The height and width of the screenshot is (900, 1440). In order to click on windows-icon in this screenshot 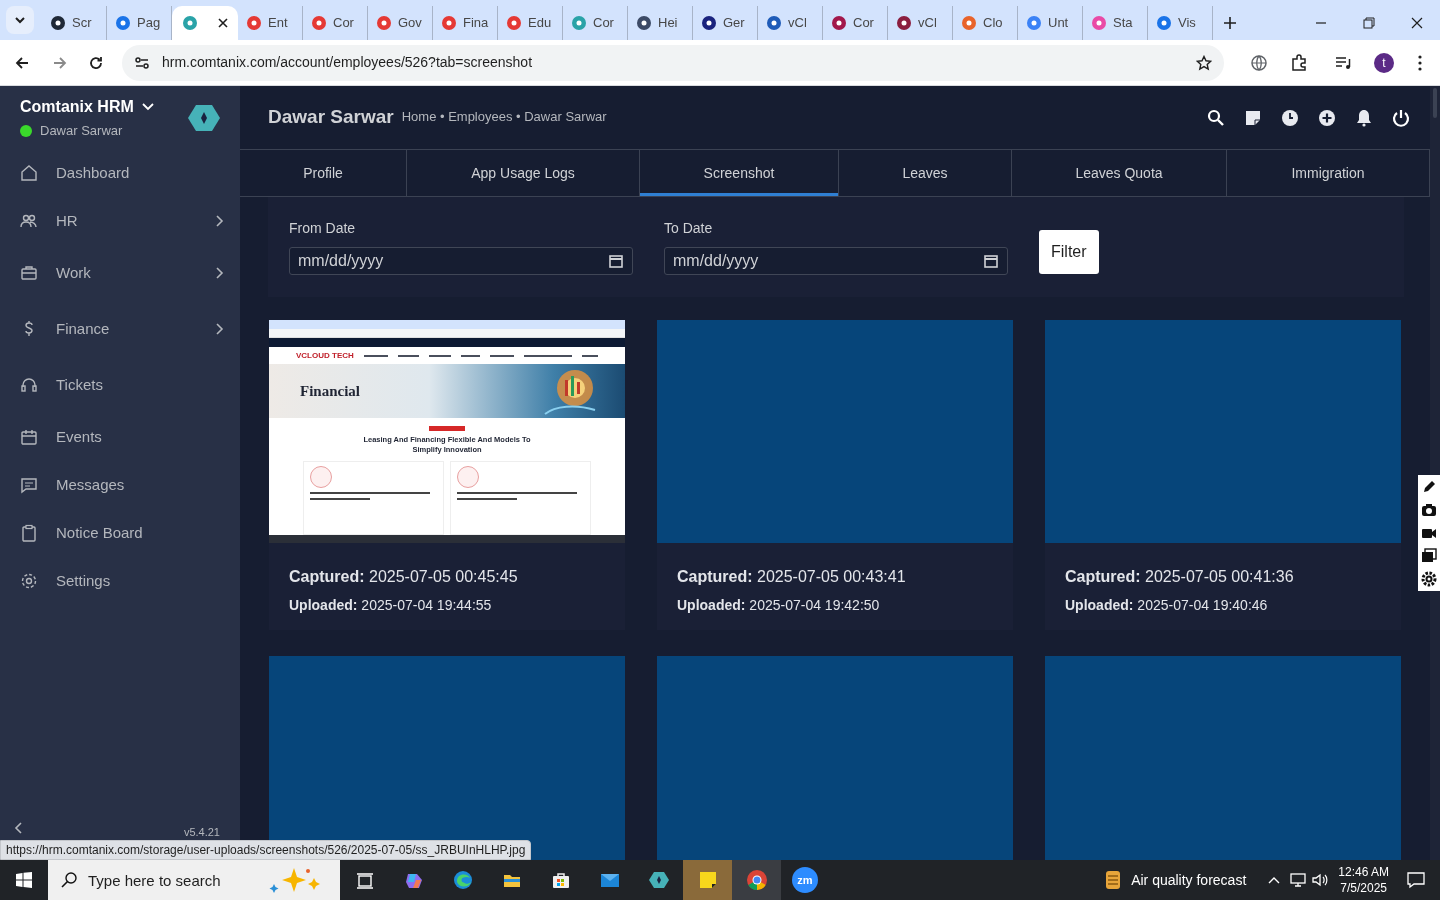, I will do `click(24, 880)`.